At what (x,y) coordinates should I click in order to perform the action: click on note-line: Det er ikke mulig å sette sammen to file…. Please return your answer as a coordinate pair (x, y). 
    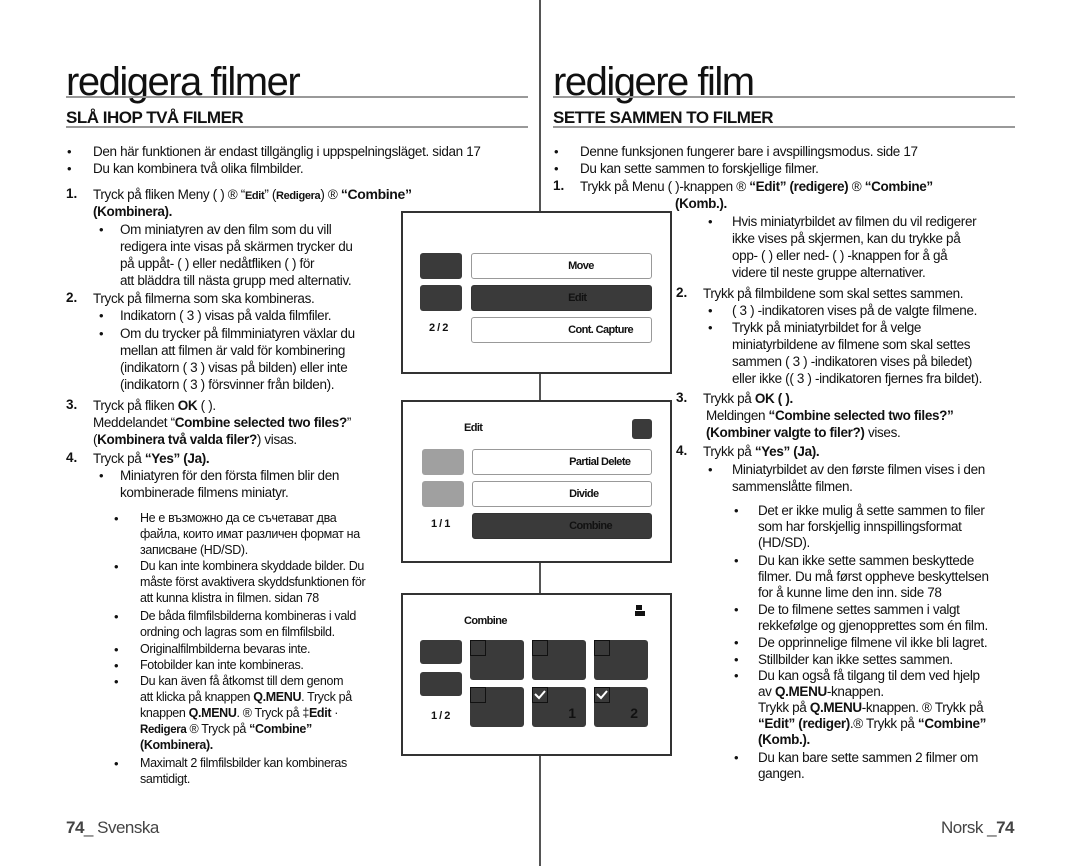
    Looking at the image, I should click on (871, 510).